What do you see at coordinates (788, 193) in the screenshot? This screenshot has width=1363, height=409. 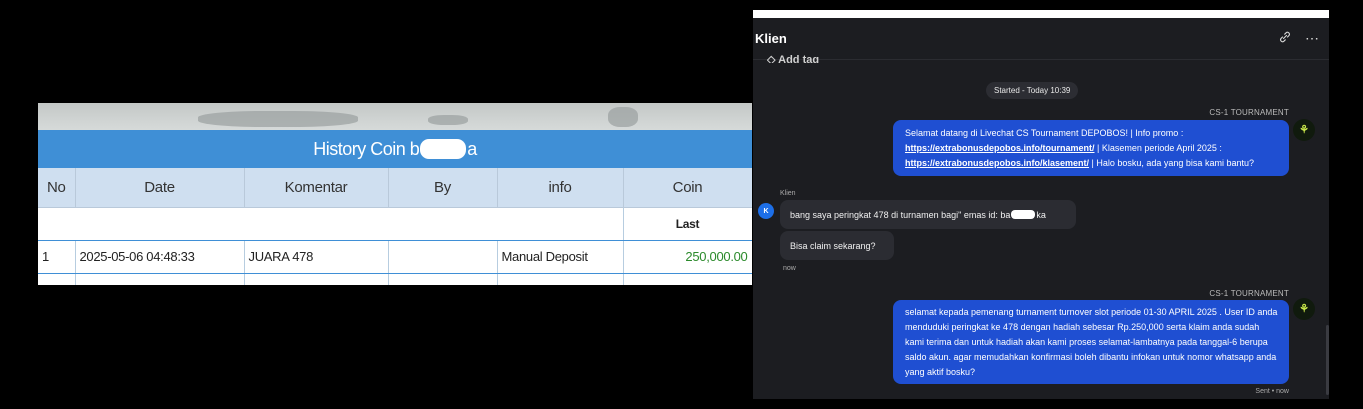 I see `client-name-label: Klien` at bounding box center [788, 193].